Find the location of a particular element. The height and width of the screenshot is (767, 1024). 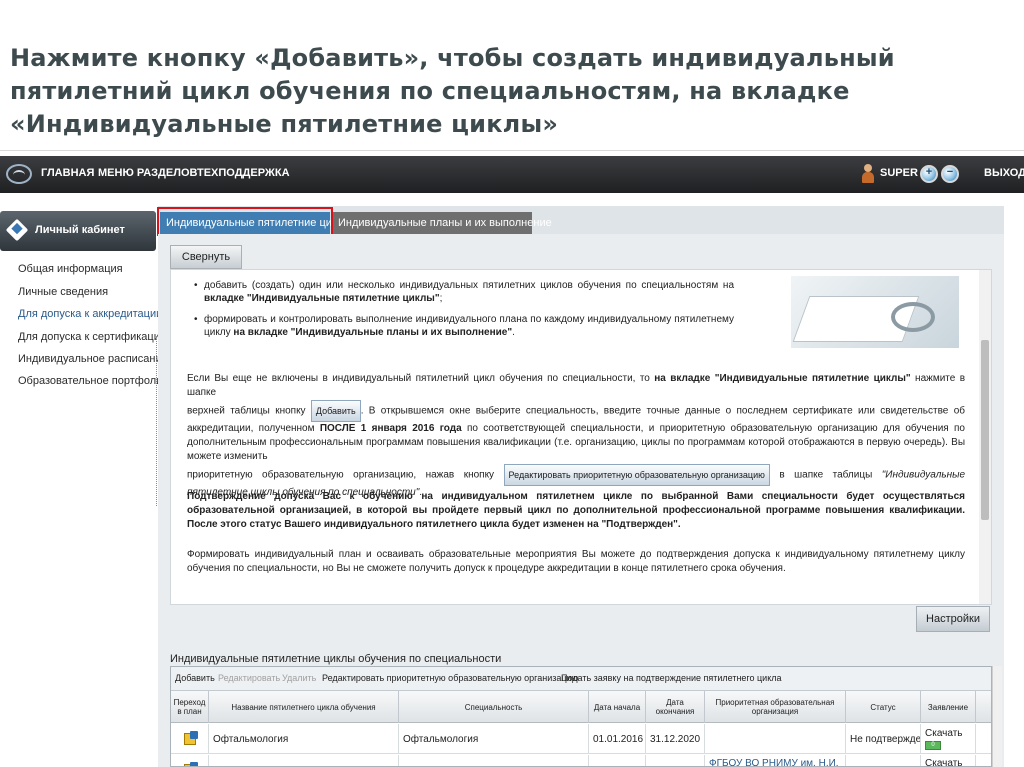

sidebar-item-portfolio: Образовательное портфолио is located at coordinates (93, 381).